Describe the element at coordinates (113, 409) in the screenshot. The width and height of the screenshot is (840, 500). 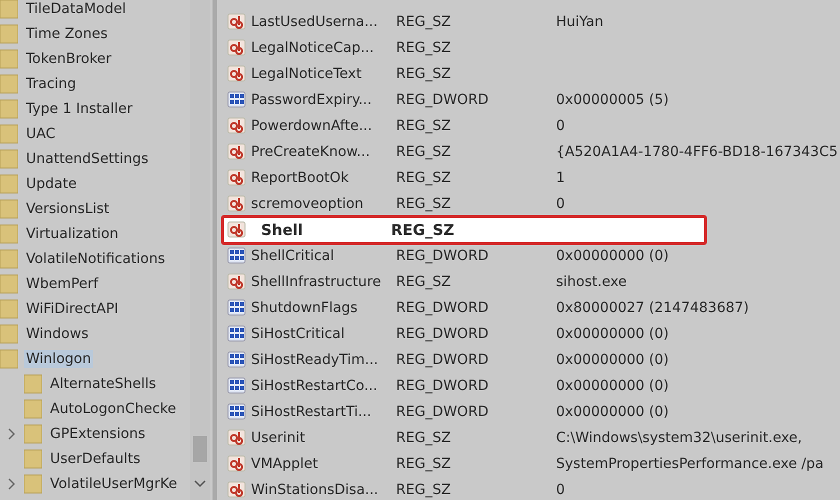
I see `tree-item: AutoLogonChecke` at that location.